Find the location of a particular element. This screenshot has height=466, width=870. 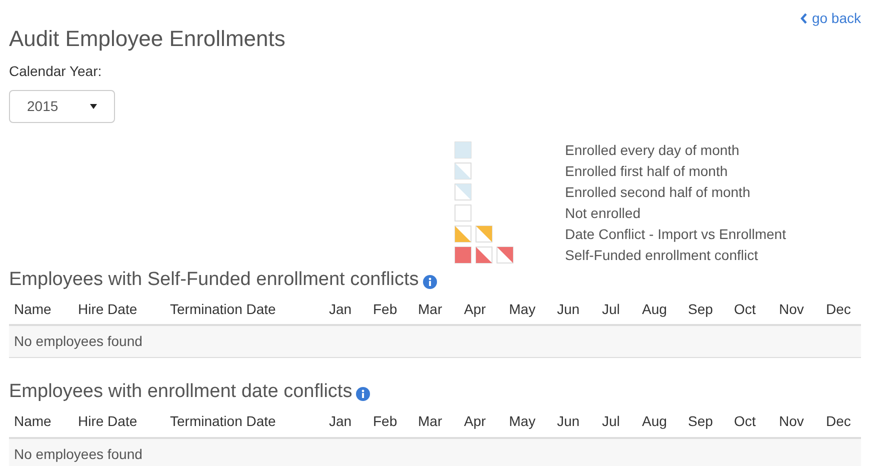

chevron-left-icon is located at coordinates (804, 18).